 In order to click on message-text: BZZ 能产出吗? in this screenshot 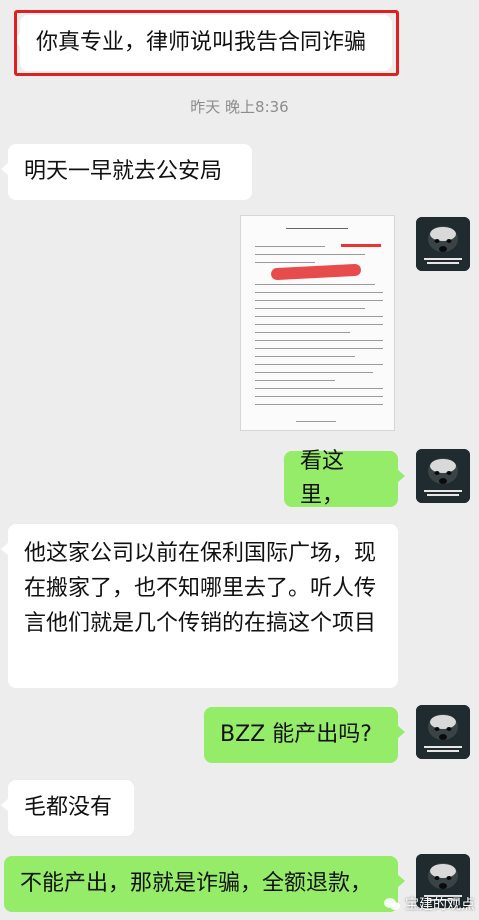, I will do `click(296, 734)`.